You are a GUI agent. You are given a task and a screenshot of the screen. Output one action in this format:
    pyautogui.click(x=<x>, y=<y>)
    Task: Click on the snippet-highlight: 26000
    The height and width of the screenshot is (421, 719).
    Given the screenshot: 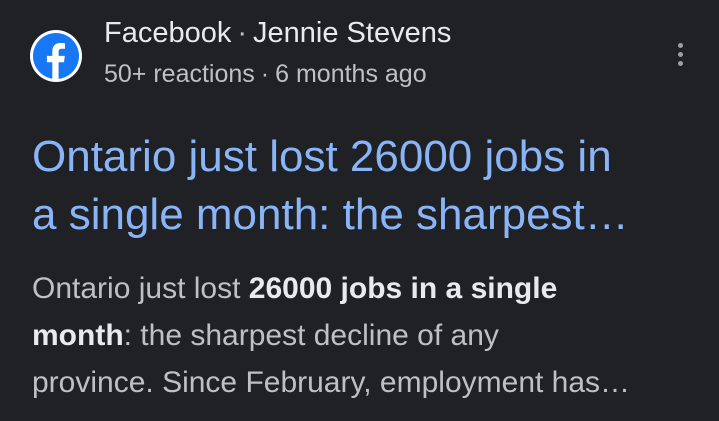 What is the action you would take?
    pyautogui.click(x=290, y=288)
    